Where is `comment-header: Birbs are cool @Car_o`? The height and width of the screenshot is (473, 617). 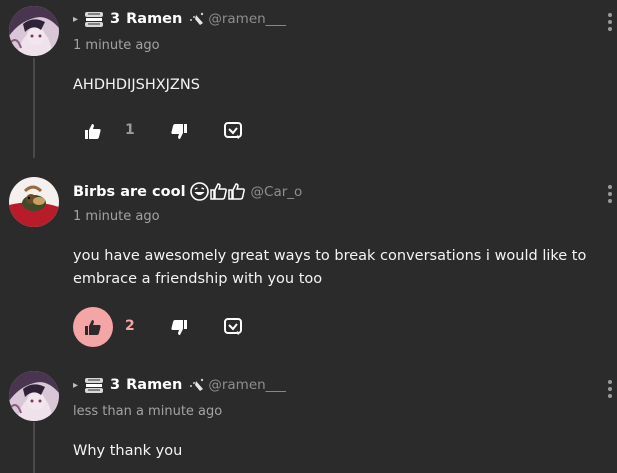 comment-header: Birbs are cool @Car_o is located at coordinates (187, 191).